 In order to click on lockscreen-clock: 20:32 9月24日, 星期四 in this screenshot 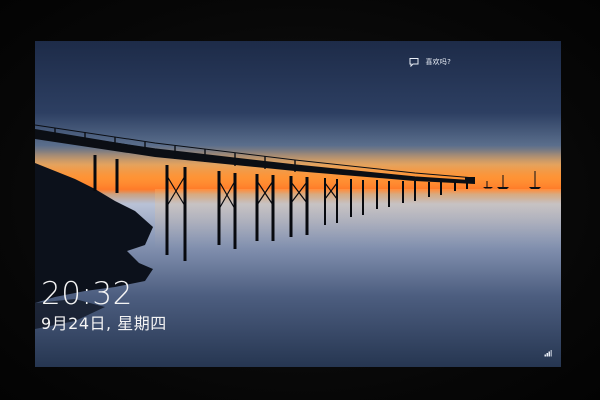, I will do `click(104, 306)`.